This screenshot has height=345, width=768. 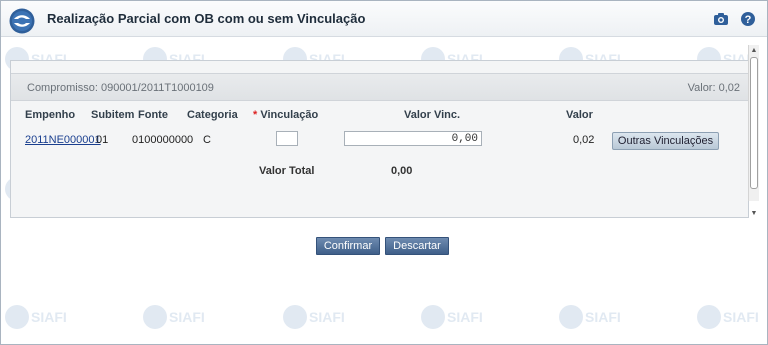 What do you see at coordinates (432, 115) in the screenshot?
I see `header-valor-vinc: Valor Vinc.` at bounding box center [432, 115].